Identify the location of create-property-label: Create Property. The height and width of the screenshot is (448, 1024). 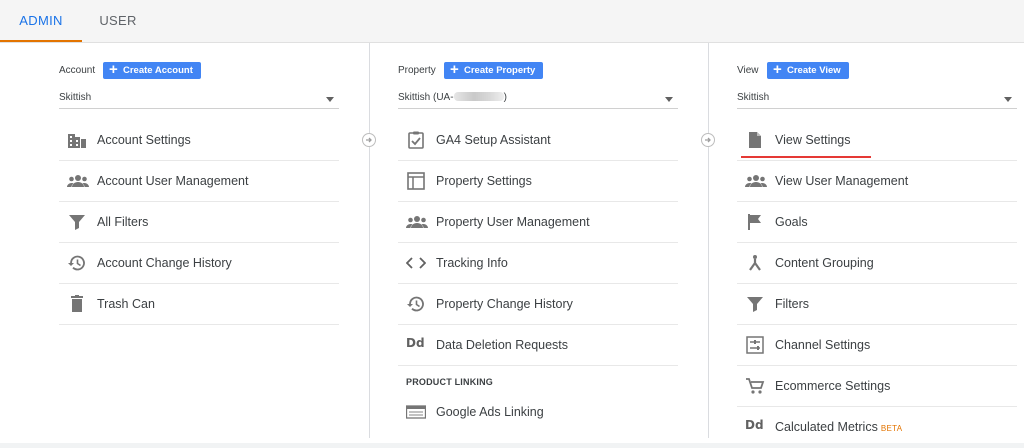
(500, 70).